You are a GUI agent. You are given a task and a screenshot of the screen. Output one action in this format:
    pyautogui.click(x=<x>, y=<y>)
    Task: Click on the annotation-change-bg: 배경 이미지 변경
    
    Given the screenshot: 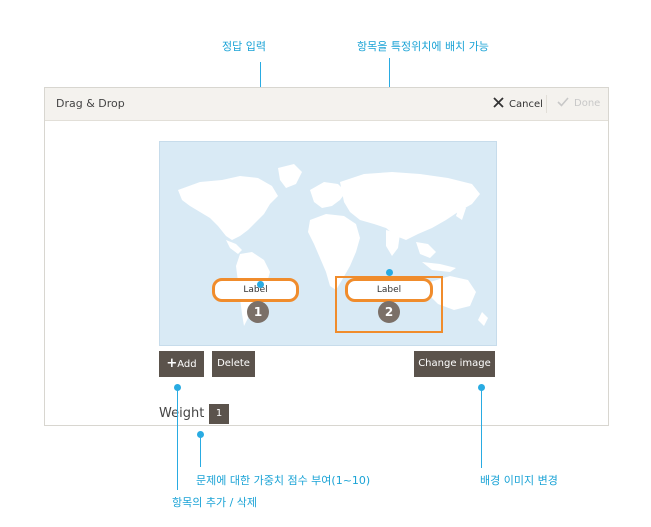 What is the action you would take?
    pyautogui.click(x=519, y=480)
    